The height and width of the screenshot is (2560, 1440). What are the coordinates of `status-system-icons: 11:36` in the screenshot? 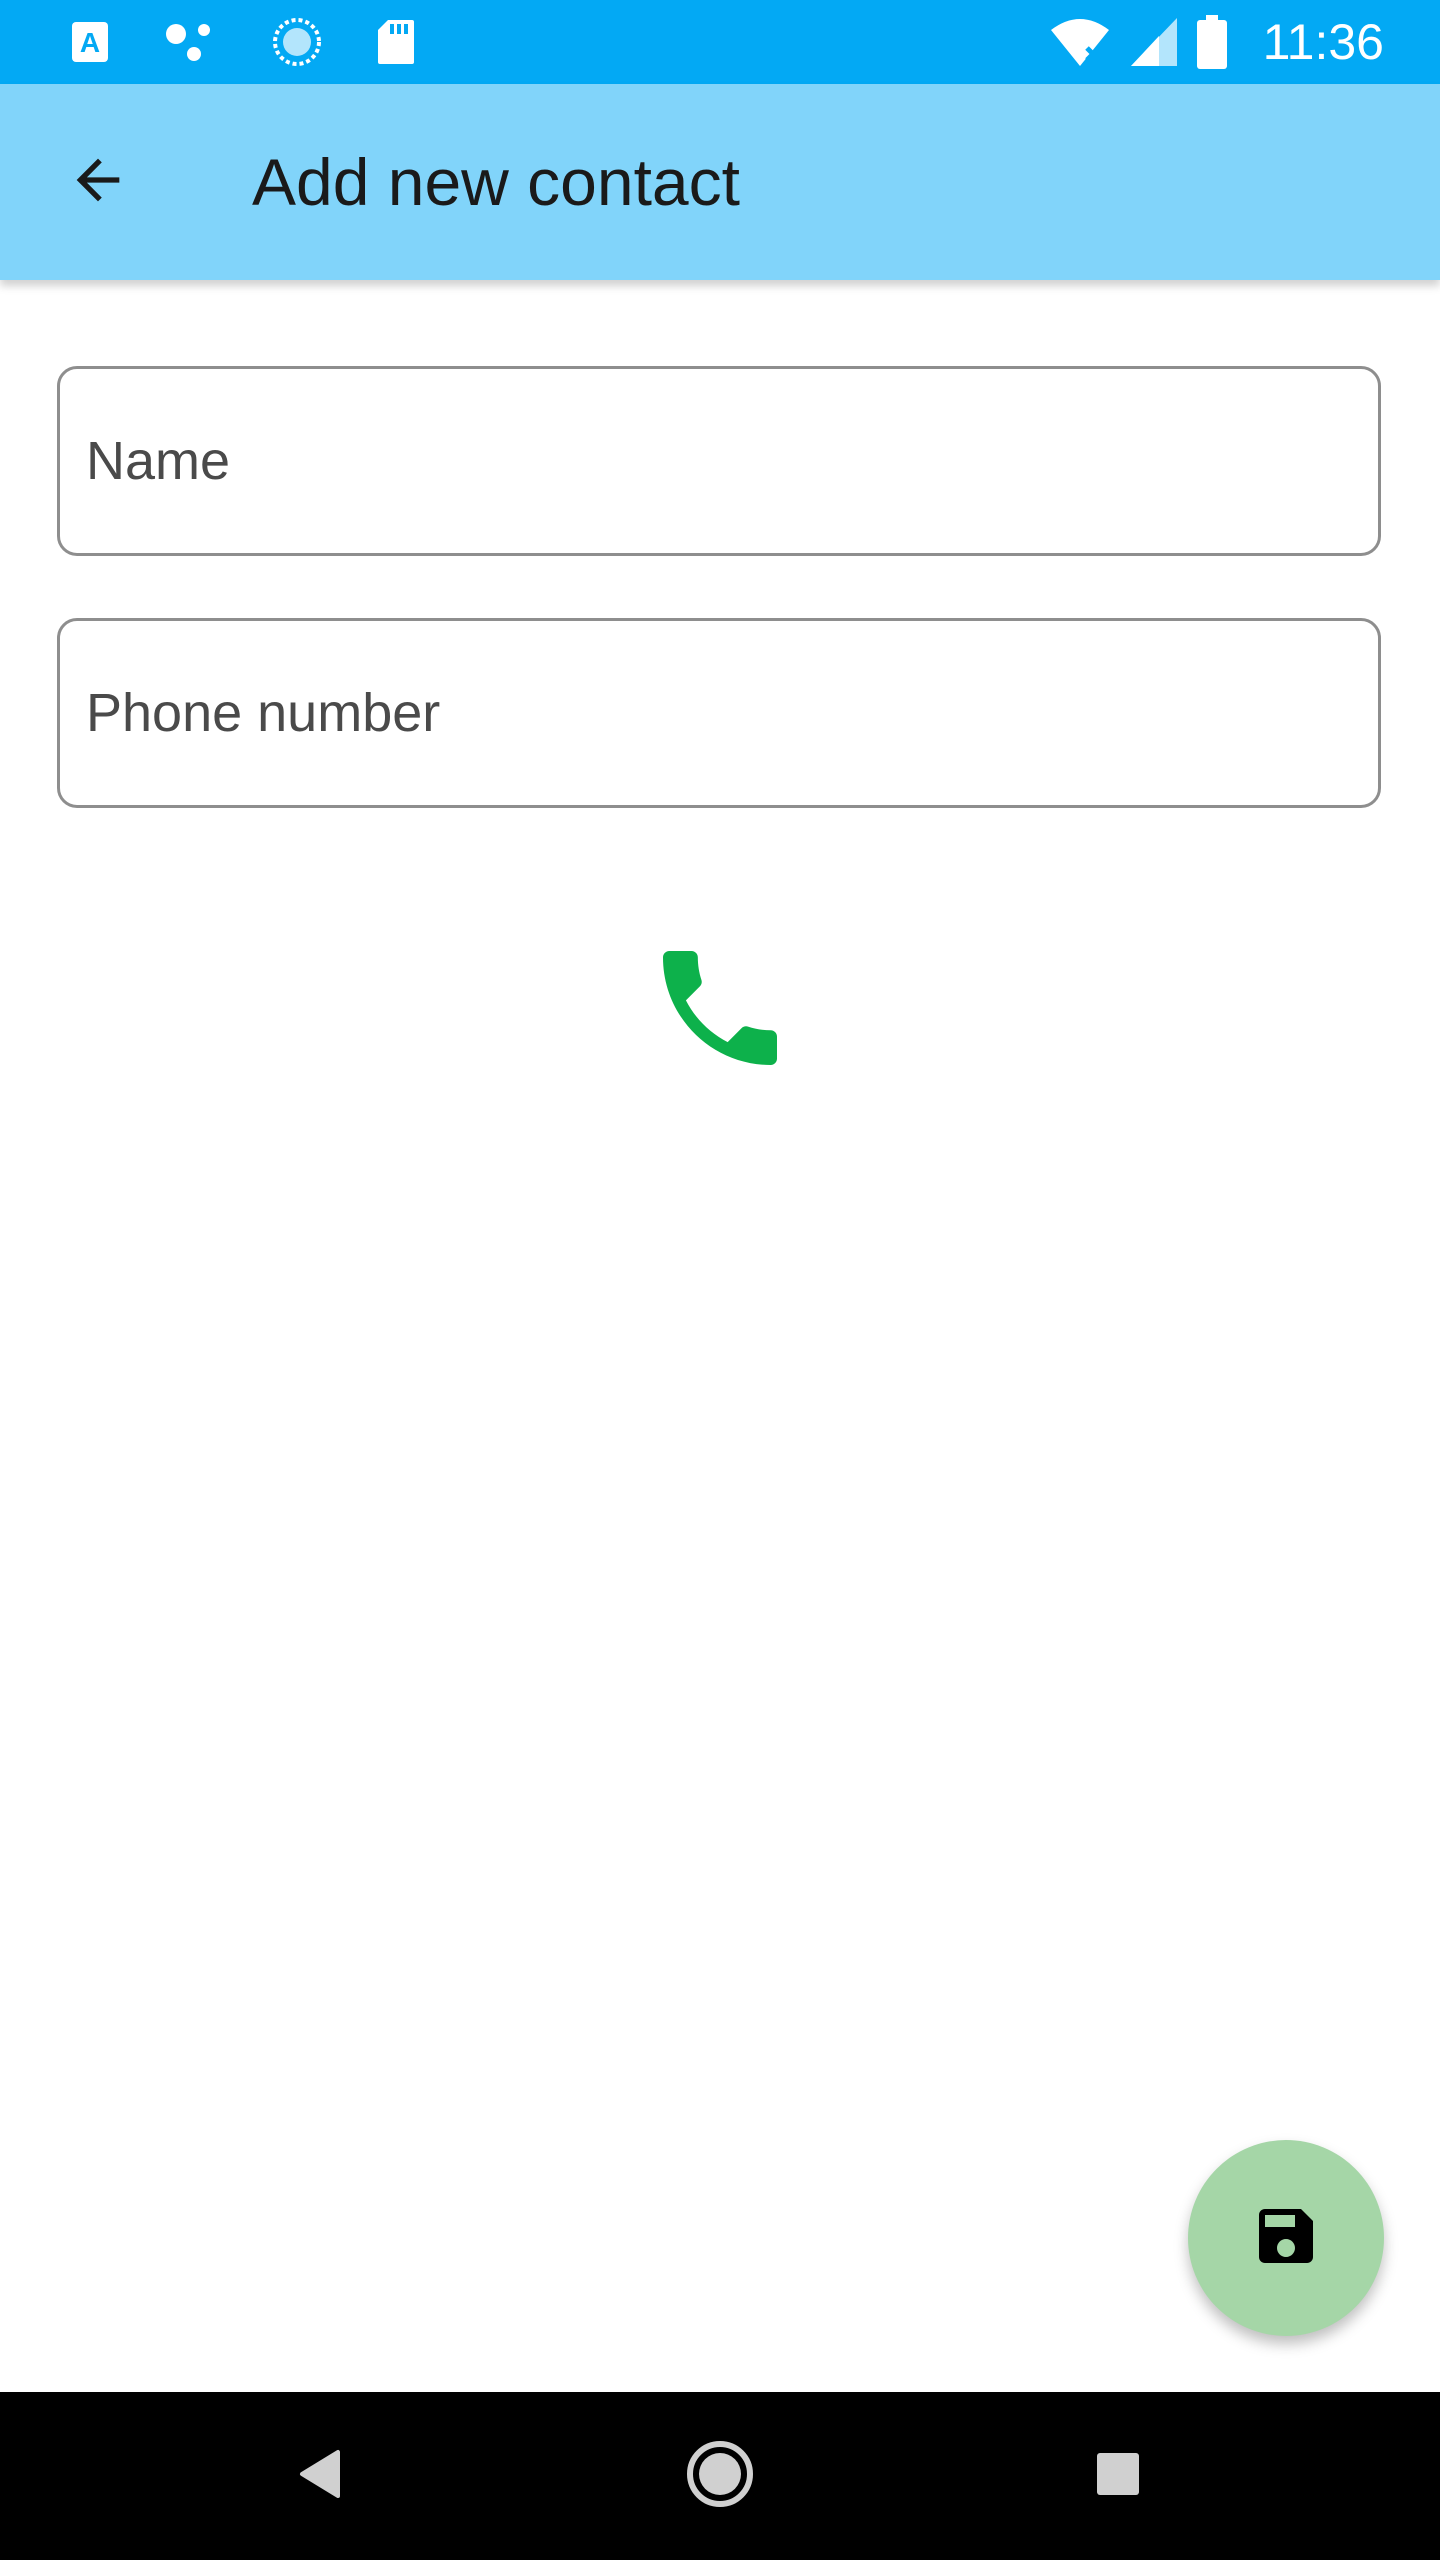 It's located at (1216, 42).